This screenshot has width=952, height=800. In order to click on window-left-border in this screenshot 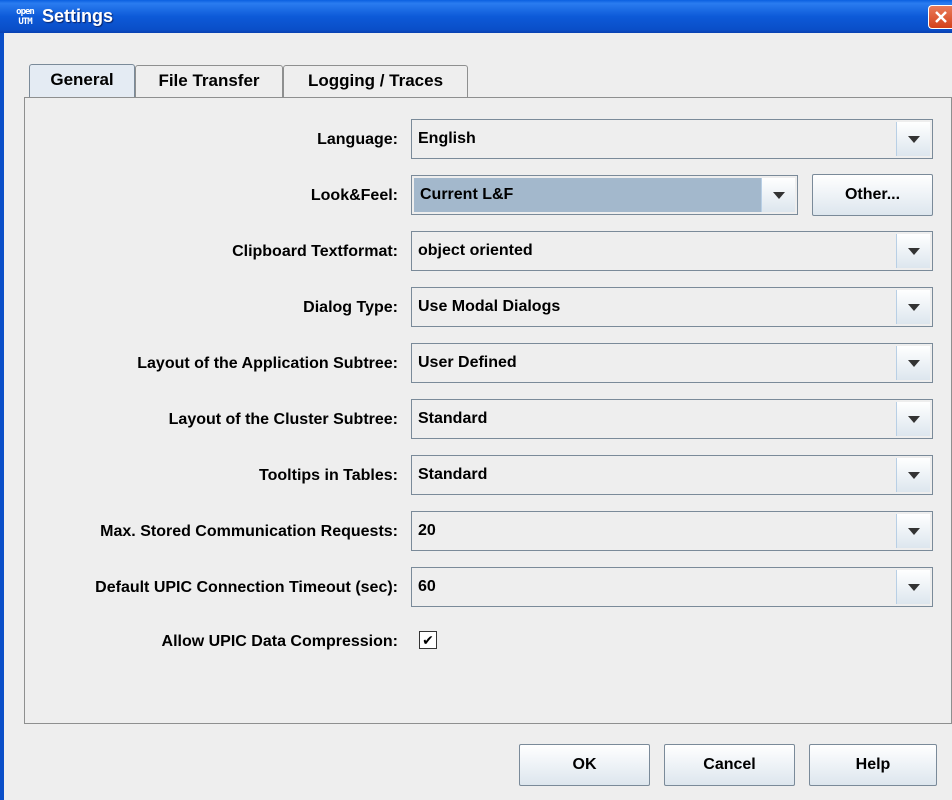, I will do `click(2, 416)`.